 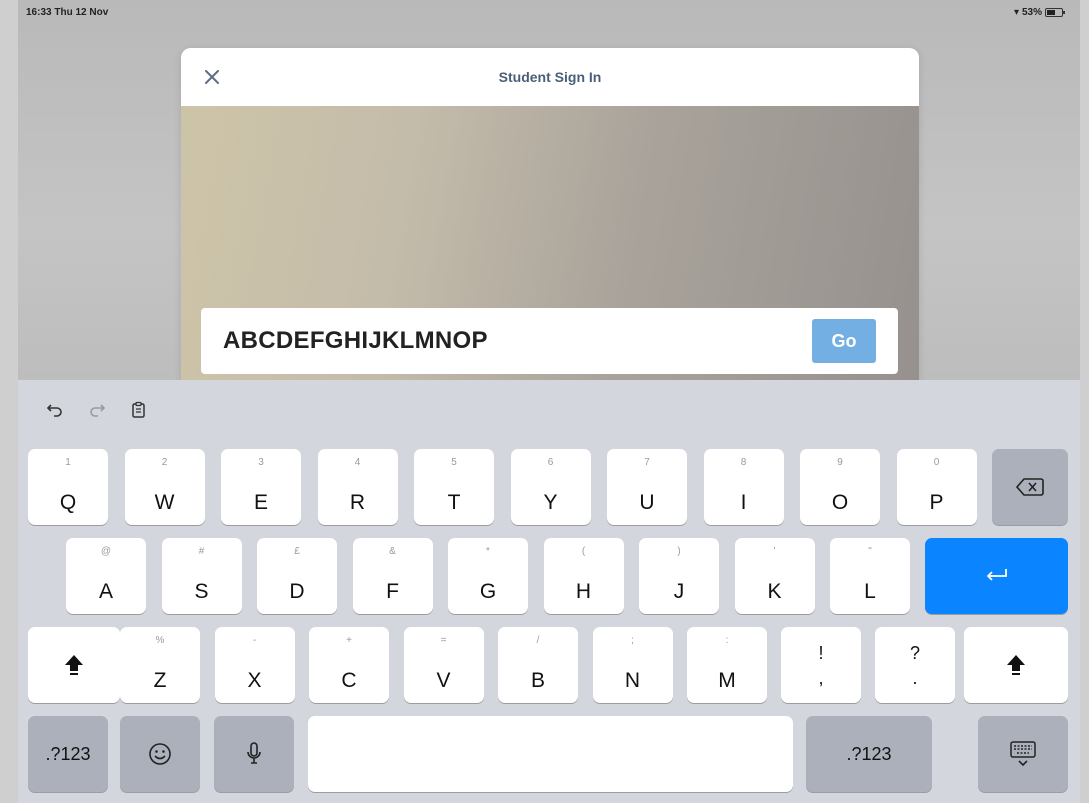 I want to click on key-label: J, so click(x=679, y=591).